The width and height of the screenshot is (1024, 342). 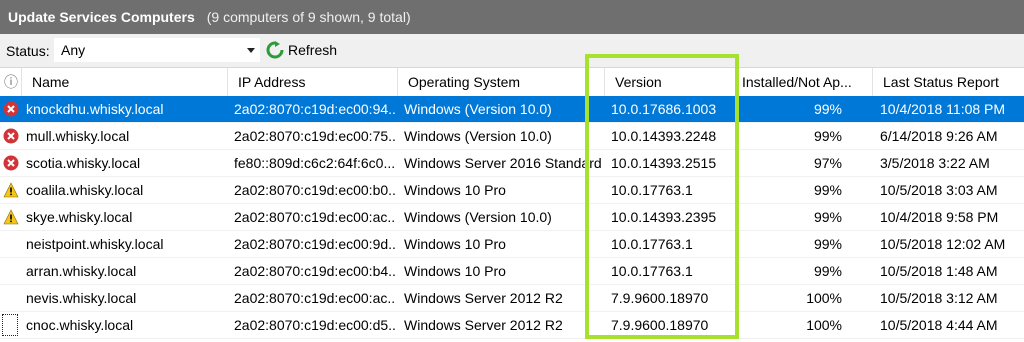 What do you see at coordinates (10, 325) in the screenshot?
I see `focus-indicator` at bounding box center [10, 325].